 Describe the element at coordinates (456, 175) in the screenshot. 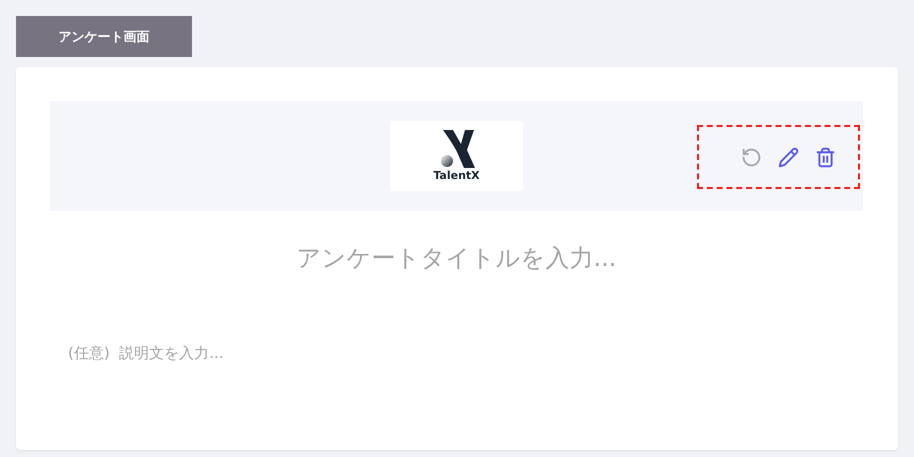

I see `logo-text: TalentX` at that location.